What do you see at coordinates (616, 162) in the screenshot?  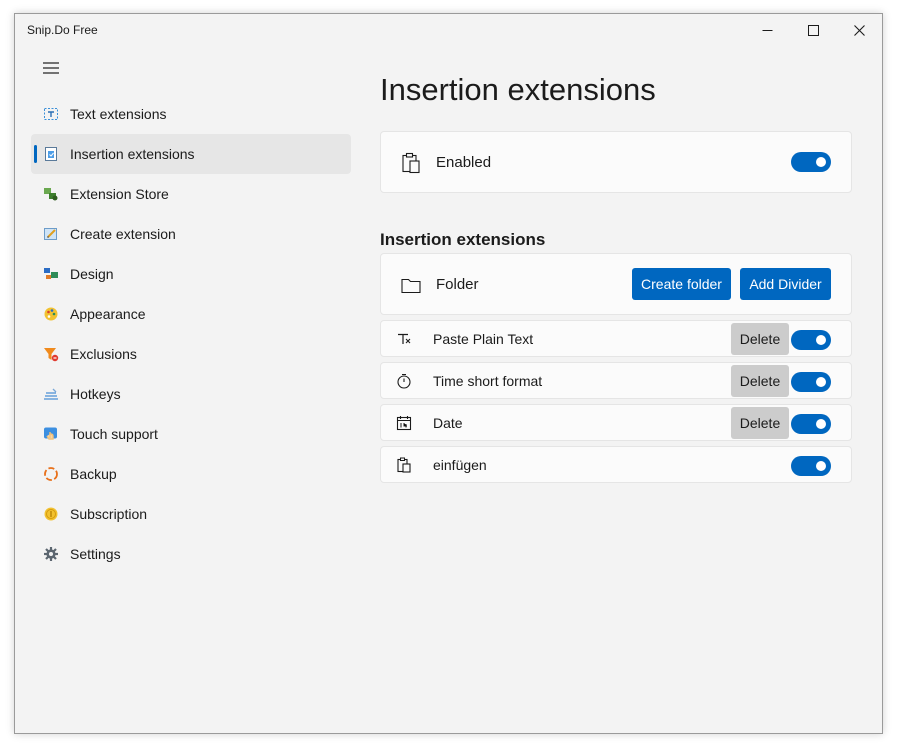 I see `enabled-card: Enabled` at bounding box center [616, 162].